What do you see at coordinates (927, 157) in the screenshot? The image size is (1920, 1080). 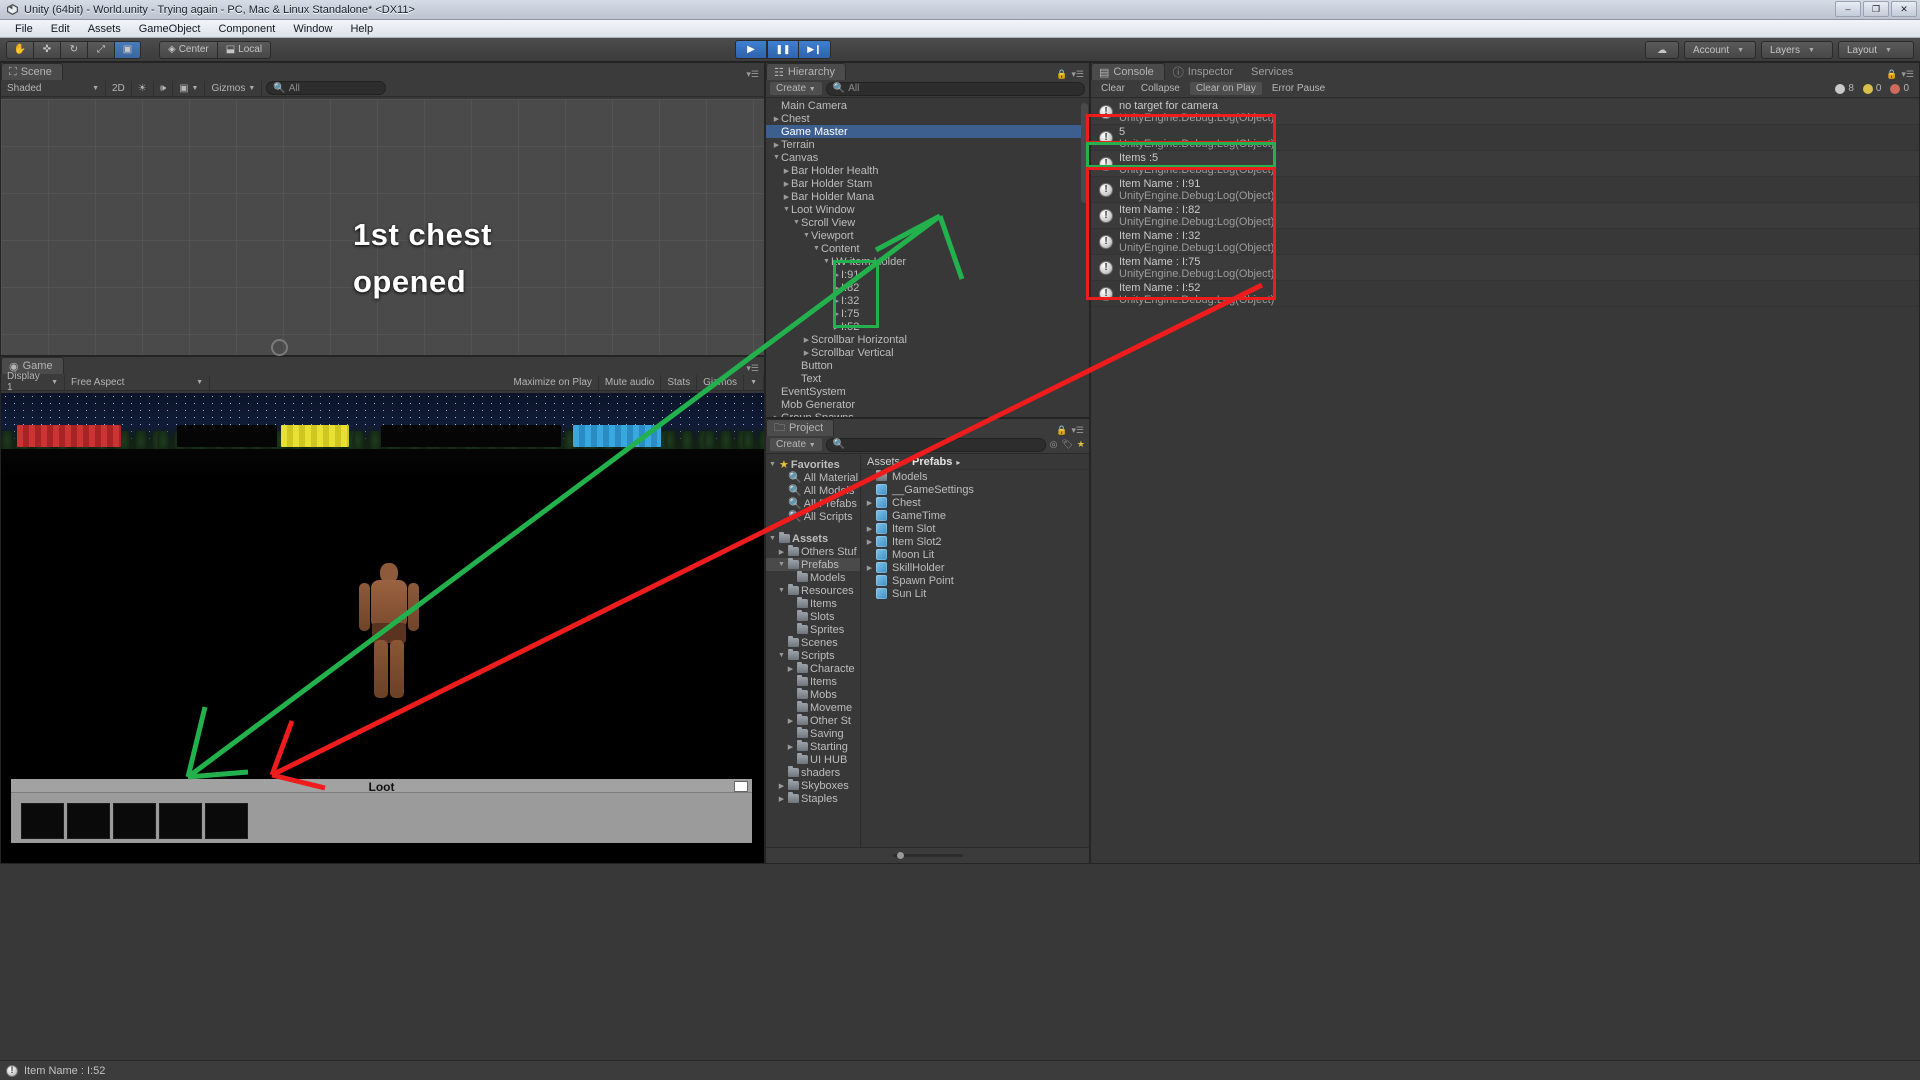 I see `hierarchy-item: ▼ Canvas` at bounding box center [927, 157].